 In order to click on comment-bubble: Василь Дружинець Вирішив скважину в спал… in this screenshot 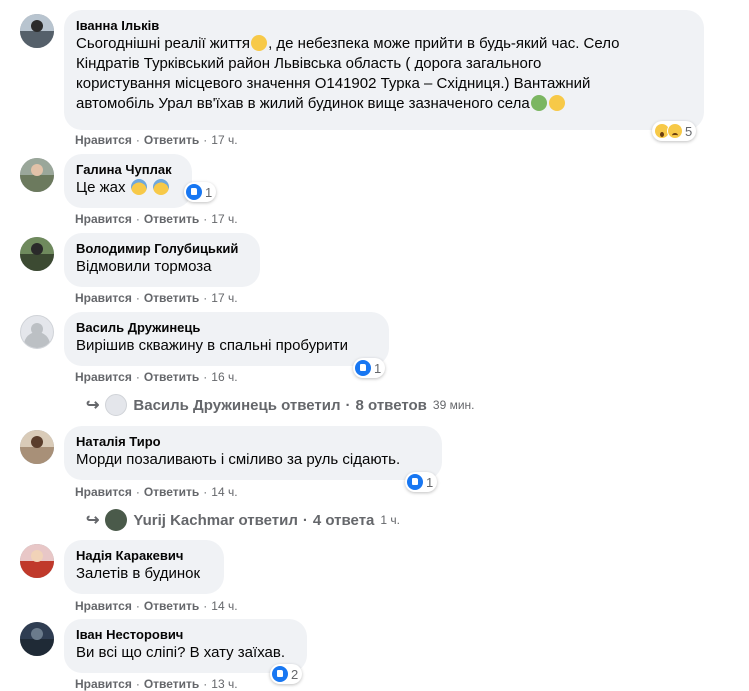, I will do `click(226, 339)`.